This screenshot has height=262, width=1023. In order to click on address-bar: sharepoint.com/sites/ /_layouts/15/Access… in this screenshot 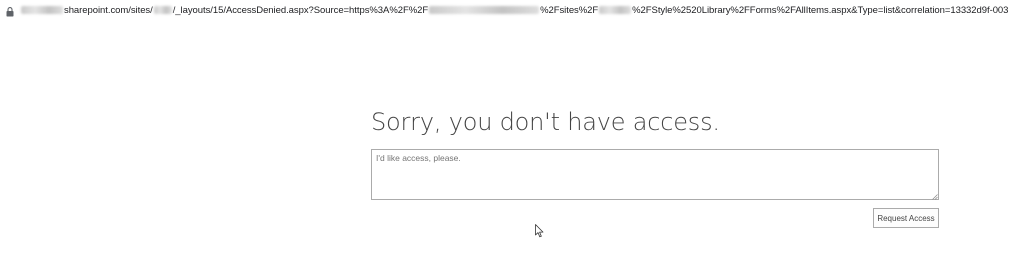, I will do `click(511, 12)`.